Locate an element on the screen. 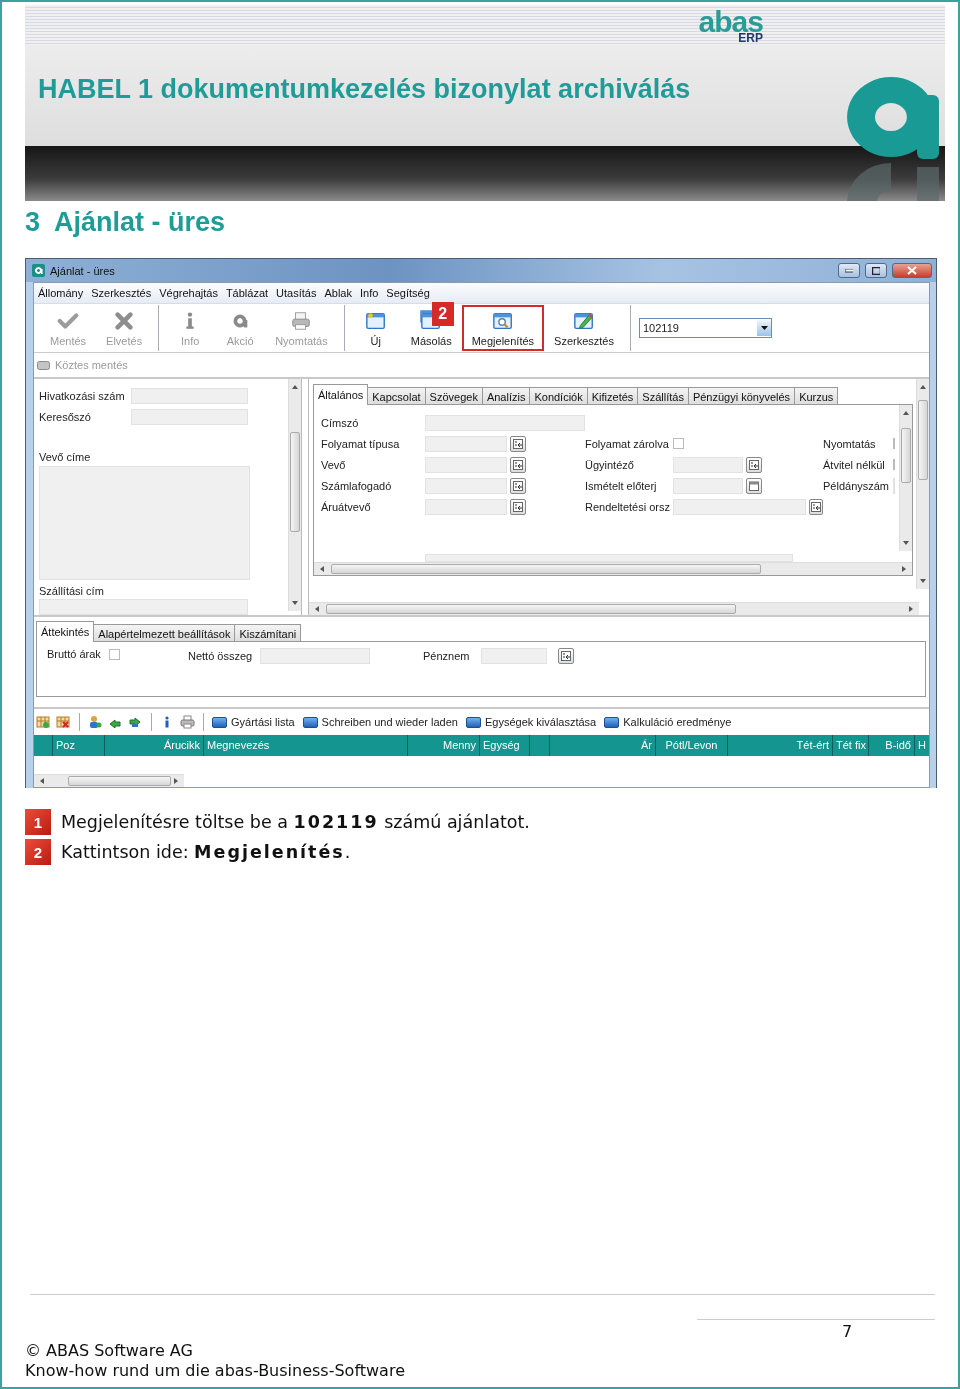 The width and height of the screenshot is (960, 1389). tab: Kiszámítani is located at coordinates (268, 633).